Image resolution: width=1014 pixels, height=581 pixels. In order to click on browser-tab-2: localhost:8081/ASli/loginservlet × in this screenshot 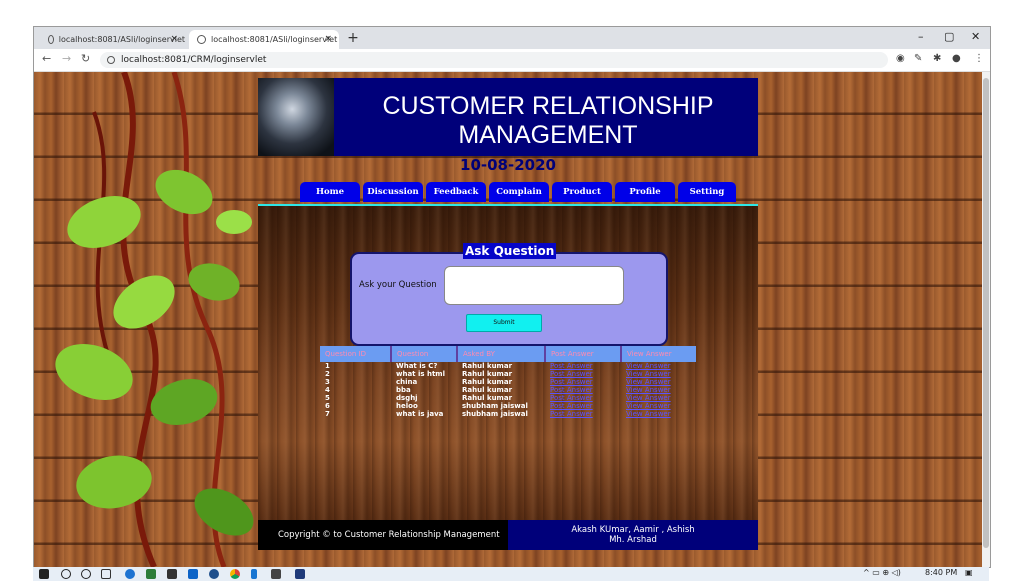, I will do `click(264, 39)`.